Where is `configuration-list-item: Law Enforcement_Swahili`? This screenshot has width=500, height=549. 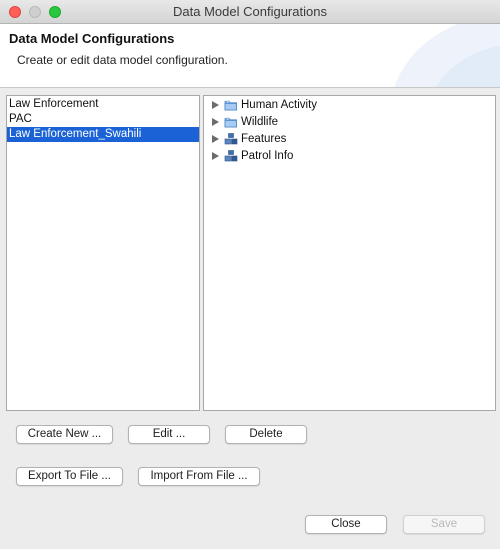 configuration-list-item: Law Enforcement_Swahili is located at coordinates (103, 134).